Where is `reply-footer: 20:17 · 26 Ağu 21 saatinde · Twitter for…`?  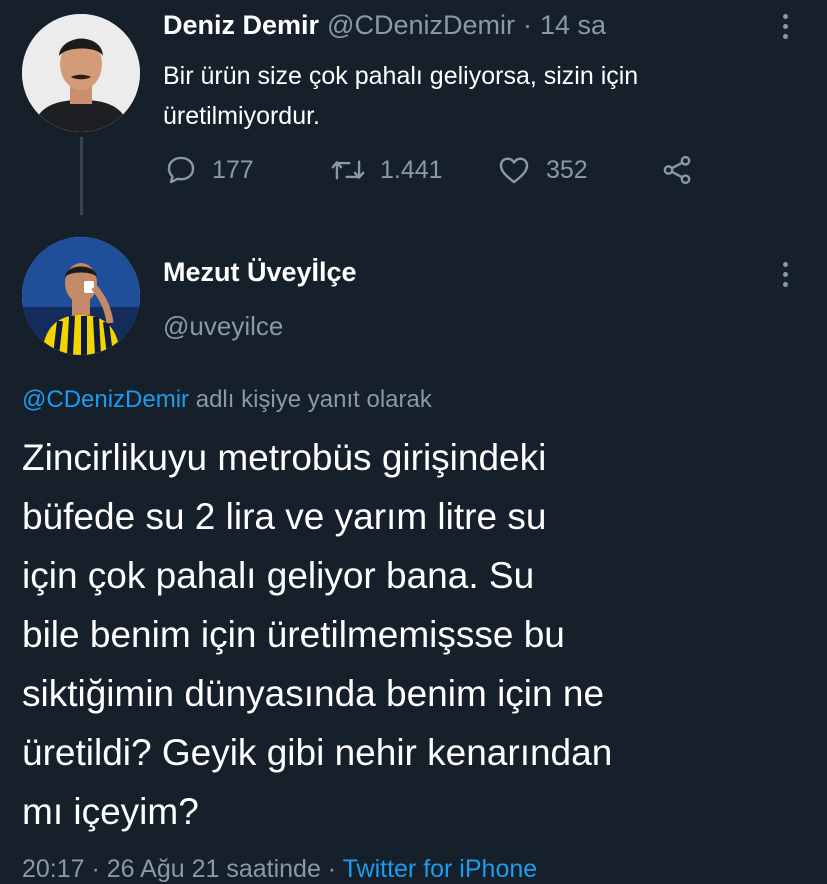 reply-footer: 20:17 · 26 Ağu 21 saatinde · Twitter for… is located at coordinates (279, 869).